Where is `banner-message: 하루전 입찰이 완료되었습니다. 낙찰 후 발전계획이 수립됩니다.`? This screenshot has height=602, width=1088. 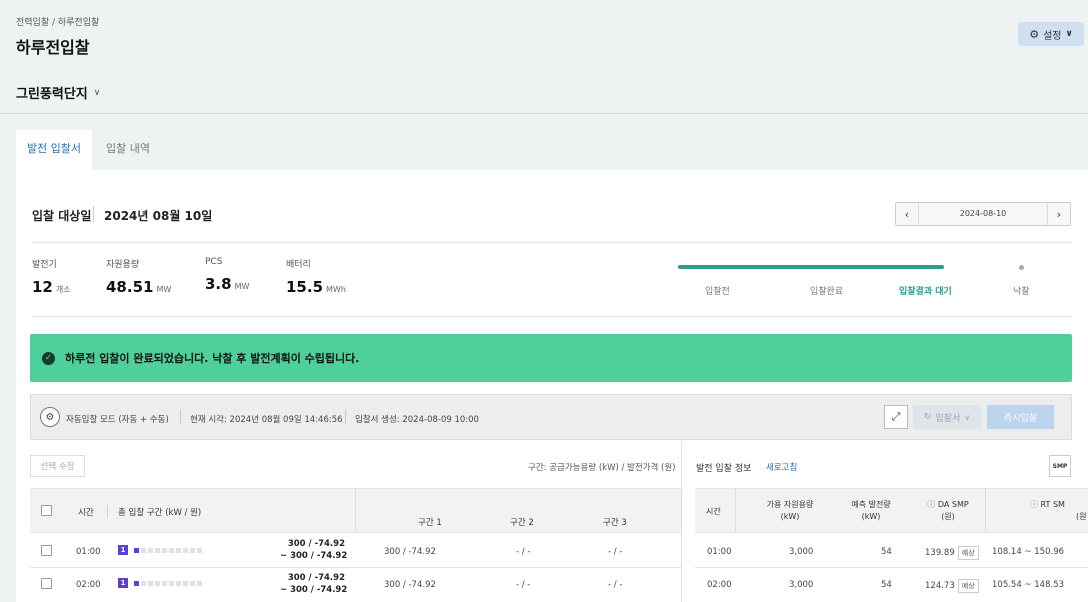 banner-message: 하루전 입찰이 완료되었습니다. 낙찰 후 발전계획이 수립됩니다. is located at coordinates (212, 358).